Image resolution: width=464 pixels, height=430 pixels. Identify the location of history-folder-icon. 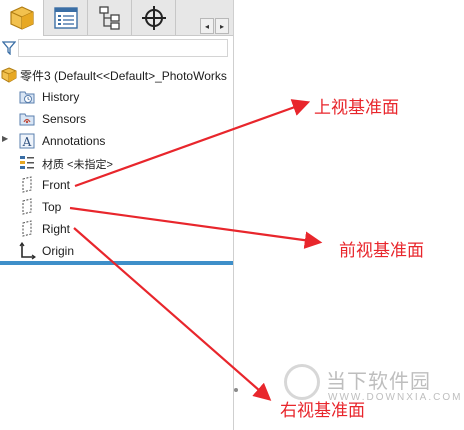
(27, 97).